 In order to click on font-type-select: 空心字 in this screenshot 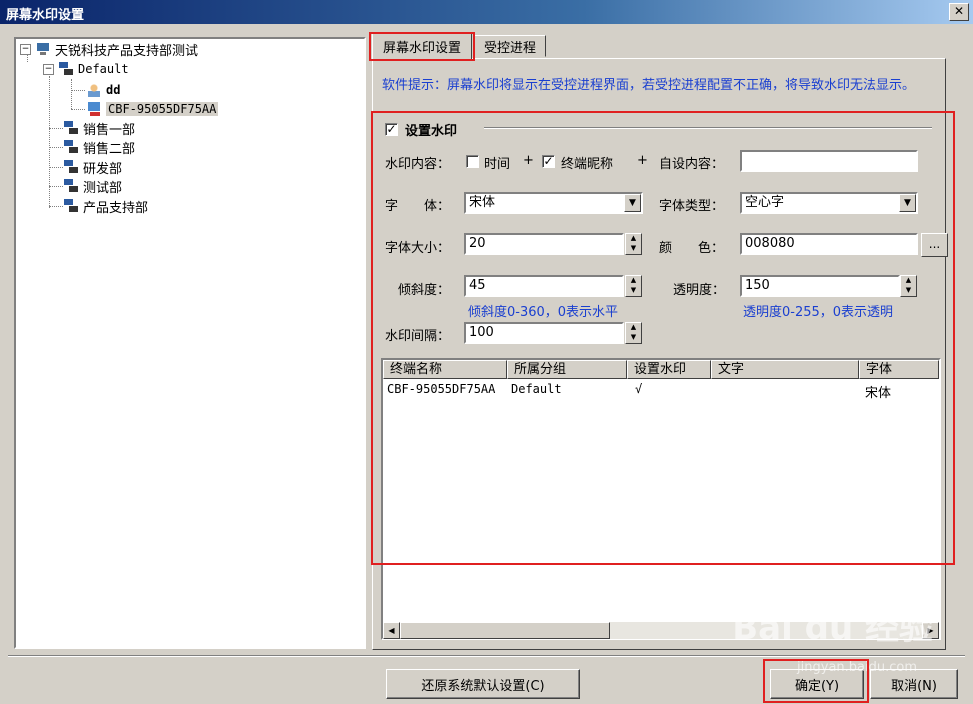, I will do `click(829, 203)`.